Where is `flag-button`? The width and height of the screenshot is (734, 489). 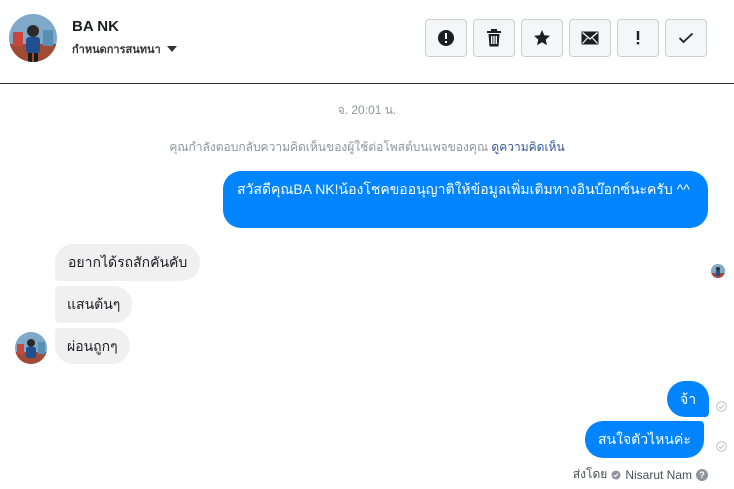
flag-button is located at coordinates (638, 38).